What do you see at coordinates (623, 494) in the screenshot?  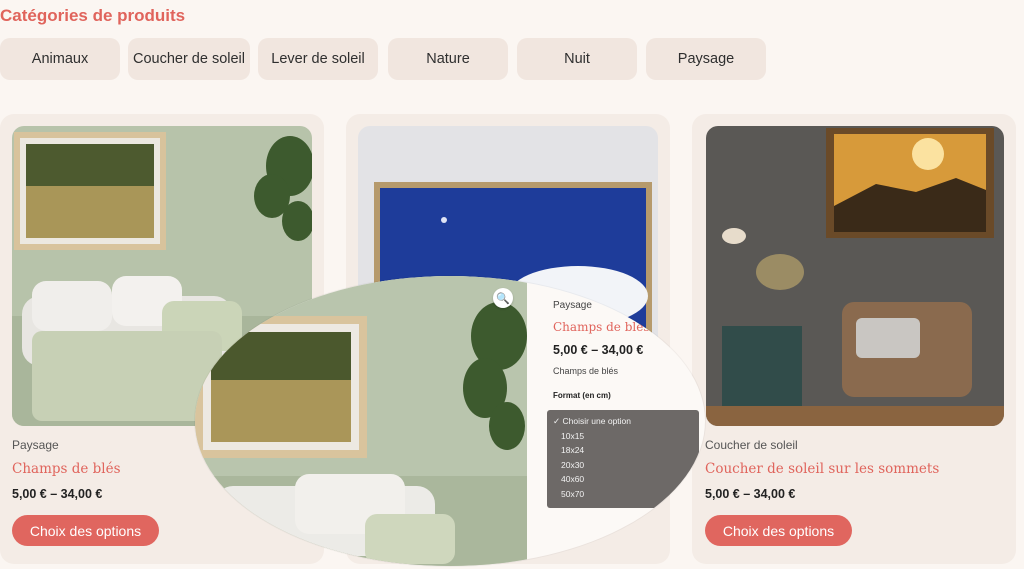 I see `format-option-50x70: 50x70` at bounding box center [623, 494].